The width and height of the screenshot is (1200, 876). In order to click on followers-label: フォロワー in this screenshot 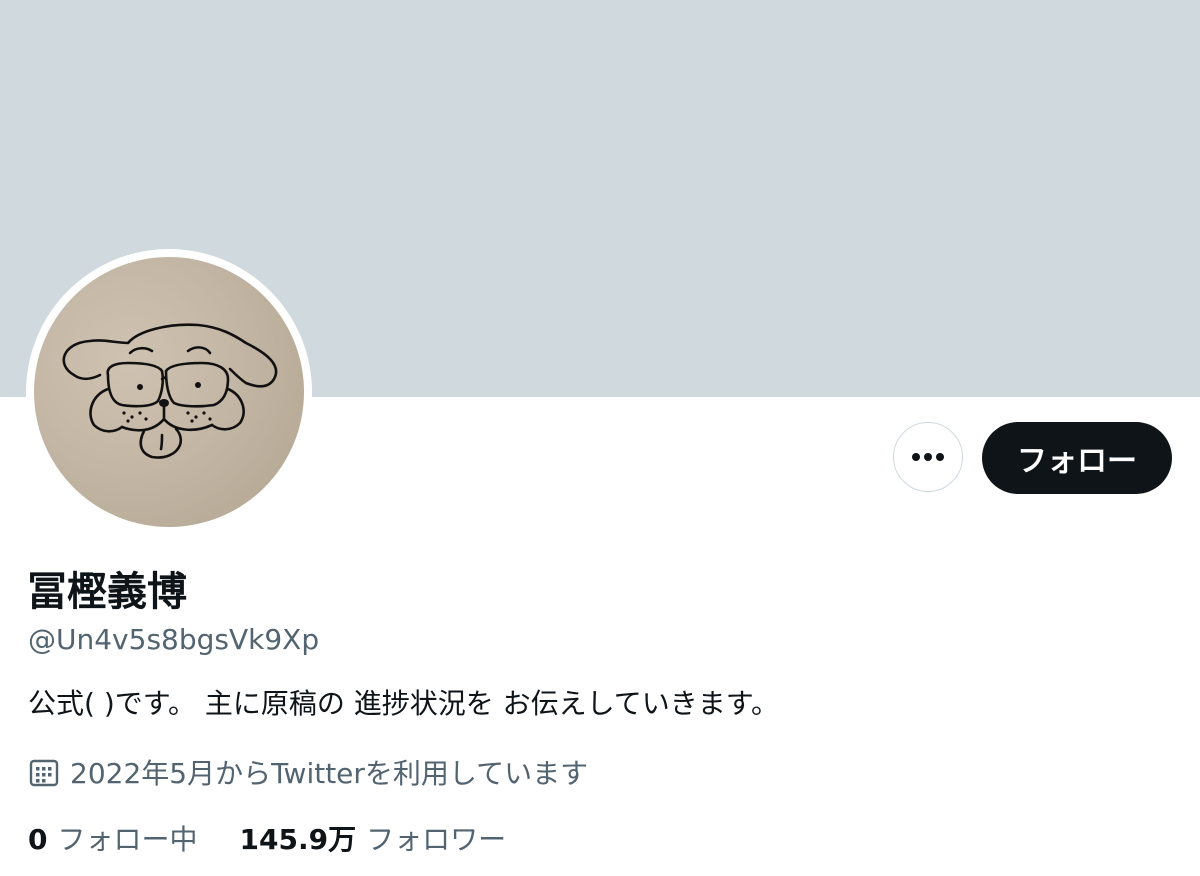, I will do `click(436, 839)`.